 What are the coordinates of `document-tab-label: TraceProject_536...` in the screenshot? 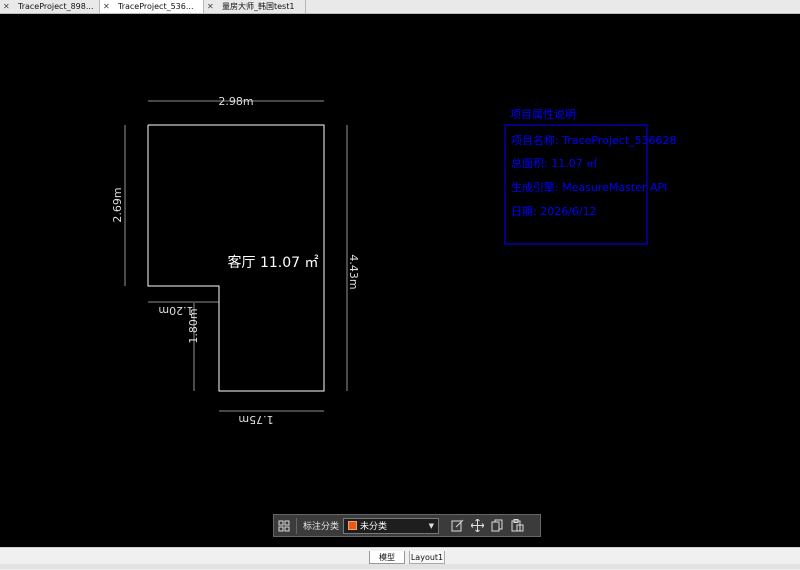 It's located at (156, 6).